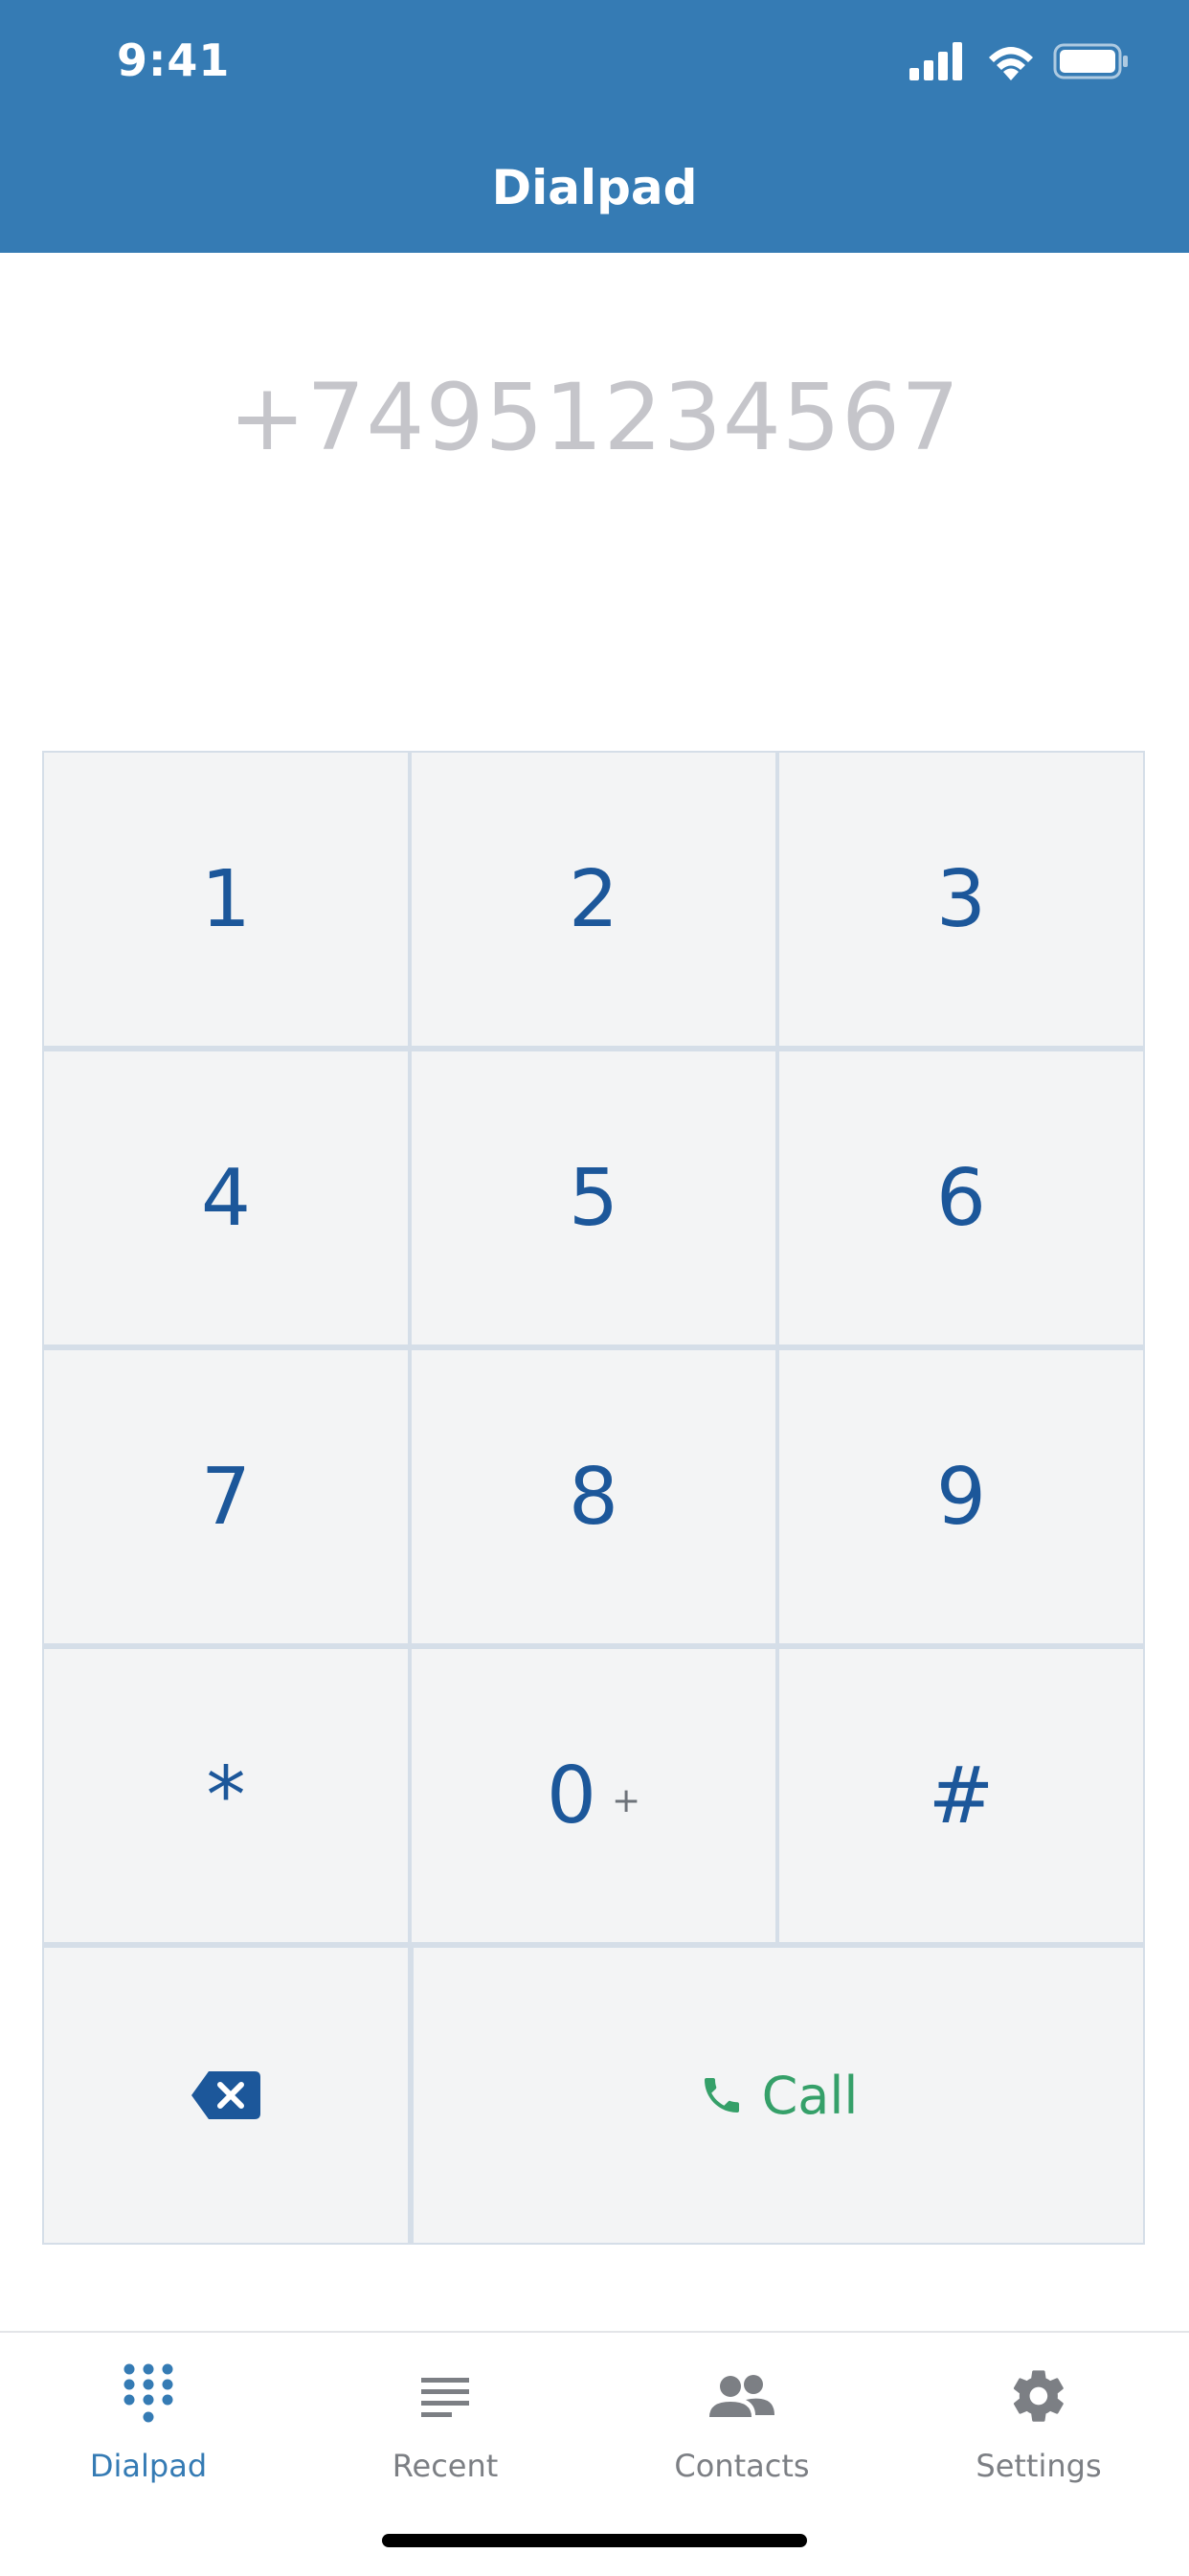 Image resolution: width=1189 pixels, height=2576 pixels. What do you see at coordinates (742, 2466) in the screenshot?
I see `tab-label: Contacts` at bounding box center [742, 2466].